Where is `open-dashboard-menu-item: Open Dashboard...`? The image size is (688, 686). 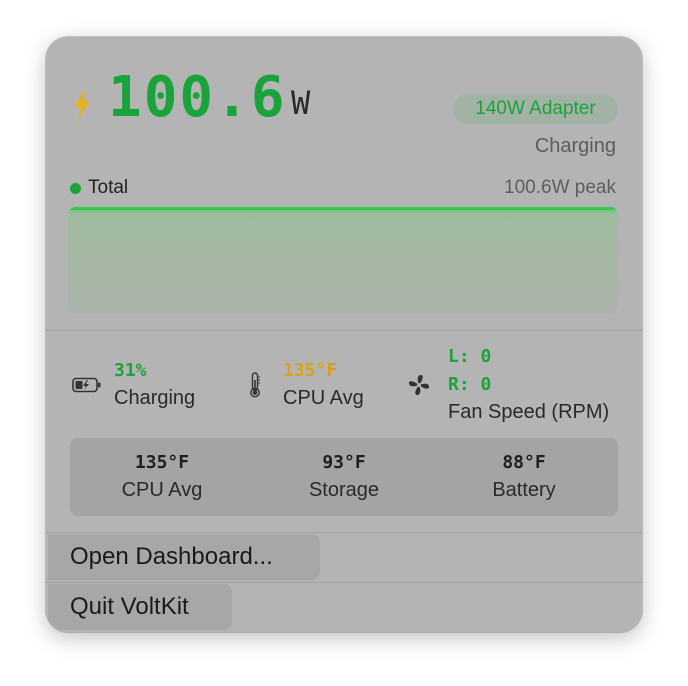 open-dashboard-menu-item: Open Dashboard... is located at coordinates (184, 557).